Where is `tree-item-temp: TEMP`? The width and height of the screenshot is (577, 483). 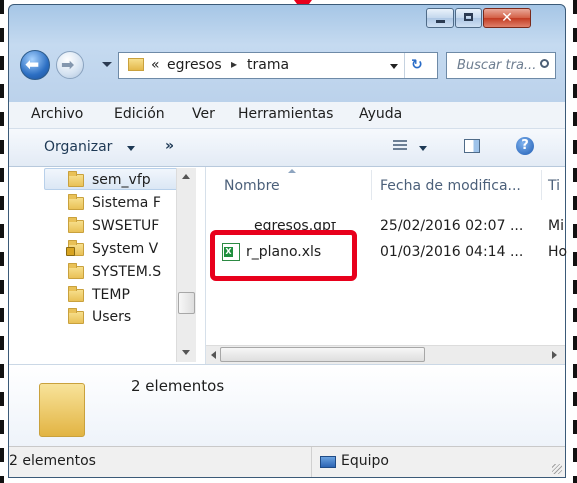 tree-item-temp: TEMP is located at coordinates (99, 295).